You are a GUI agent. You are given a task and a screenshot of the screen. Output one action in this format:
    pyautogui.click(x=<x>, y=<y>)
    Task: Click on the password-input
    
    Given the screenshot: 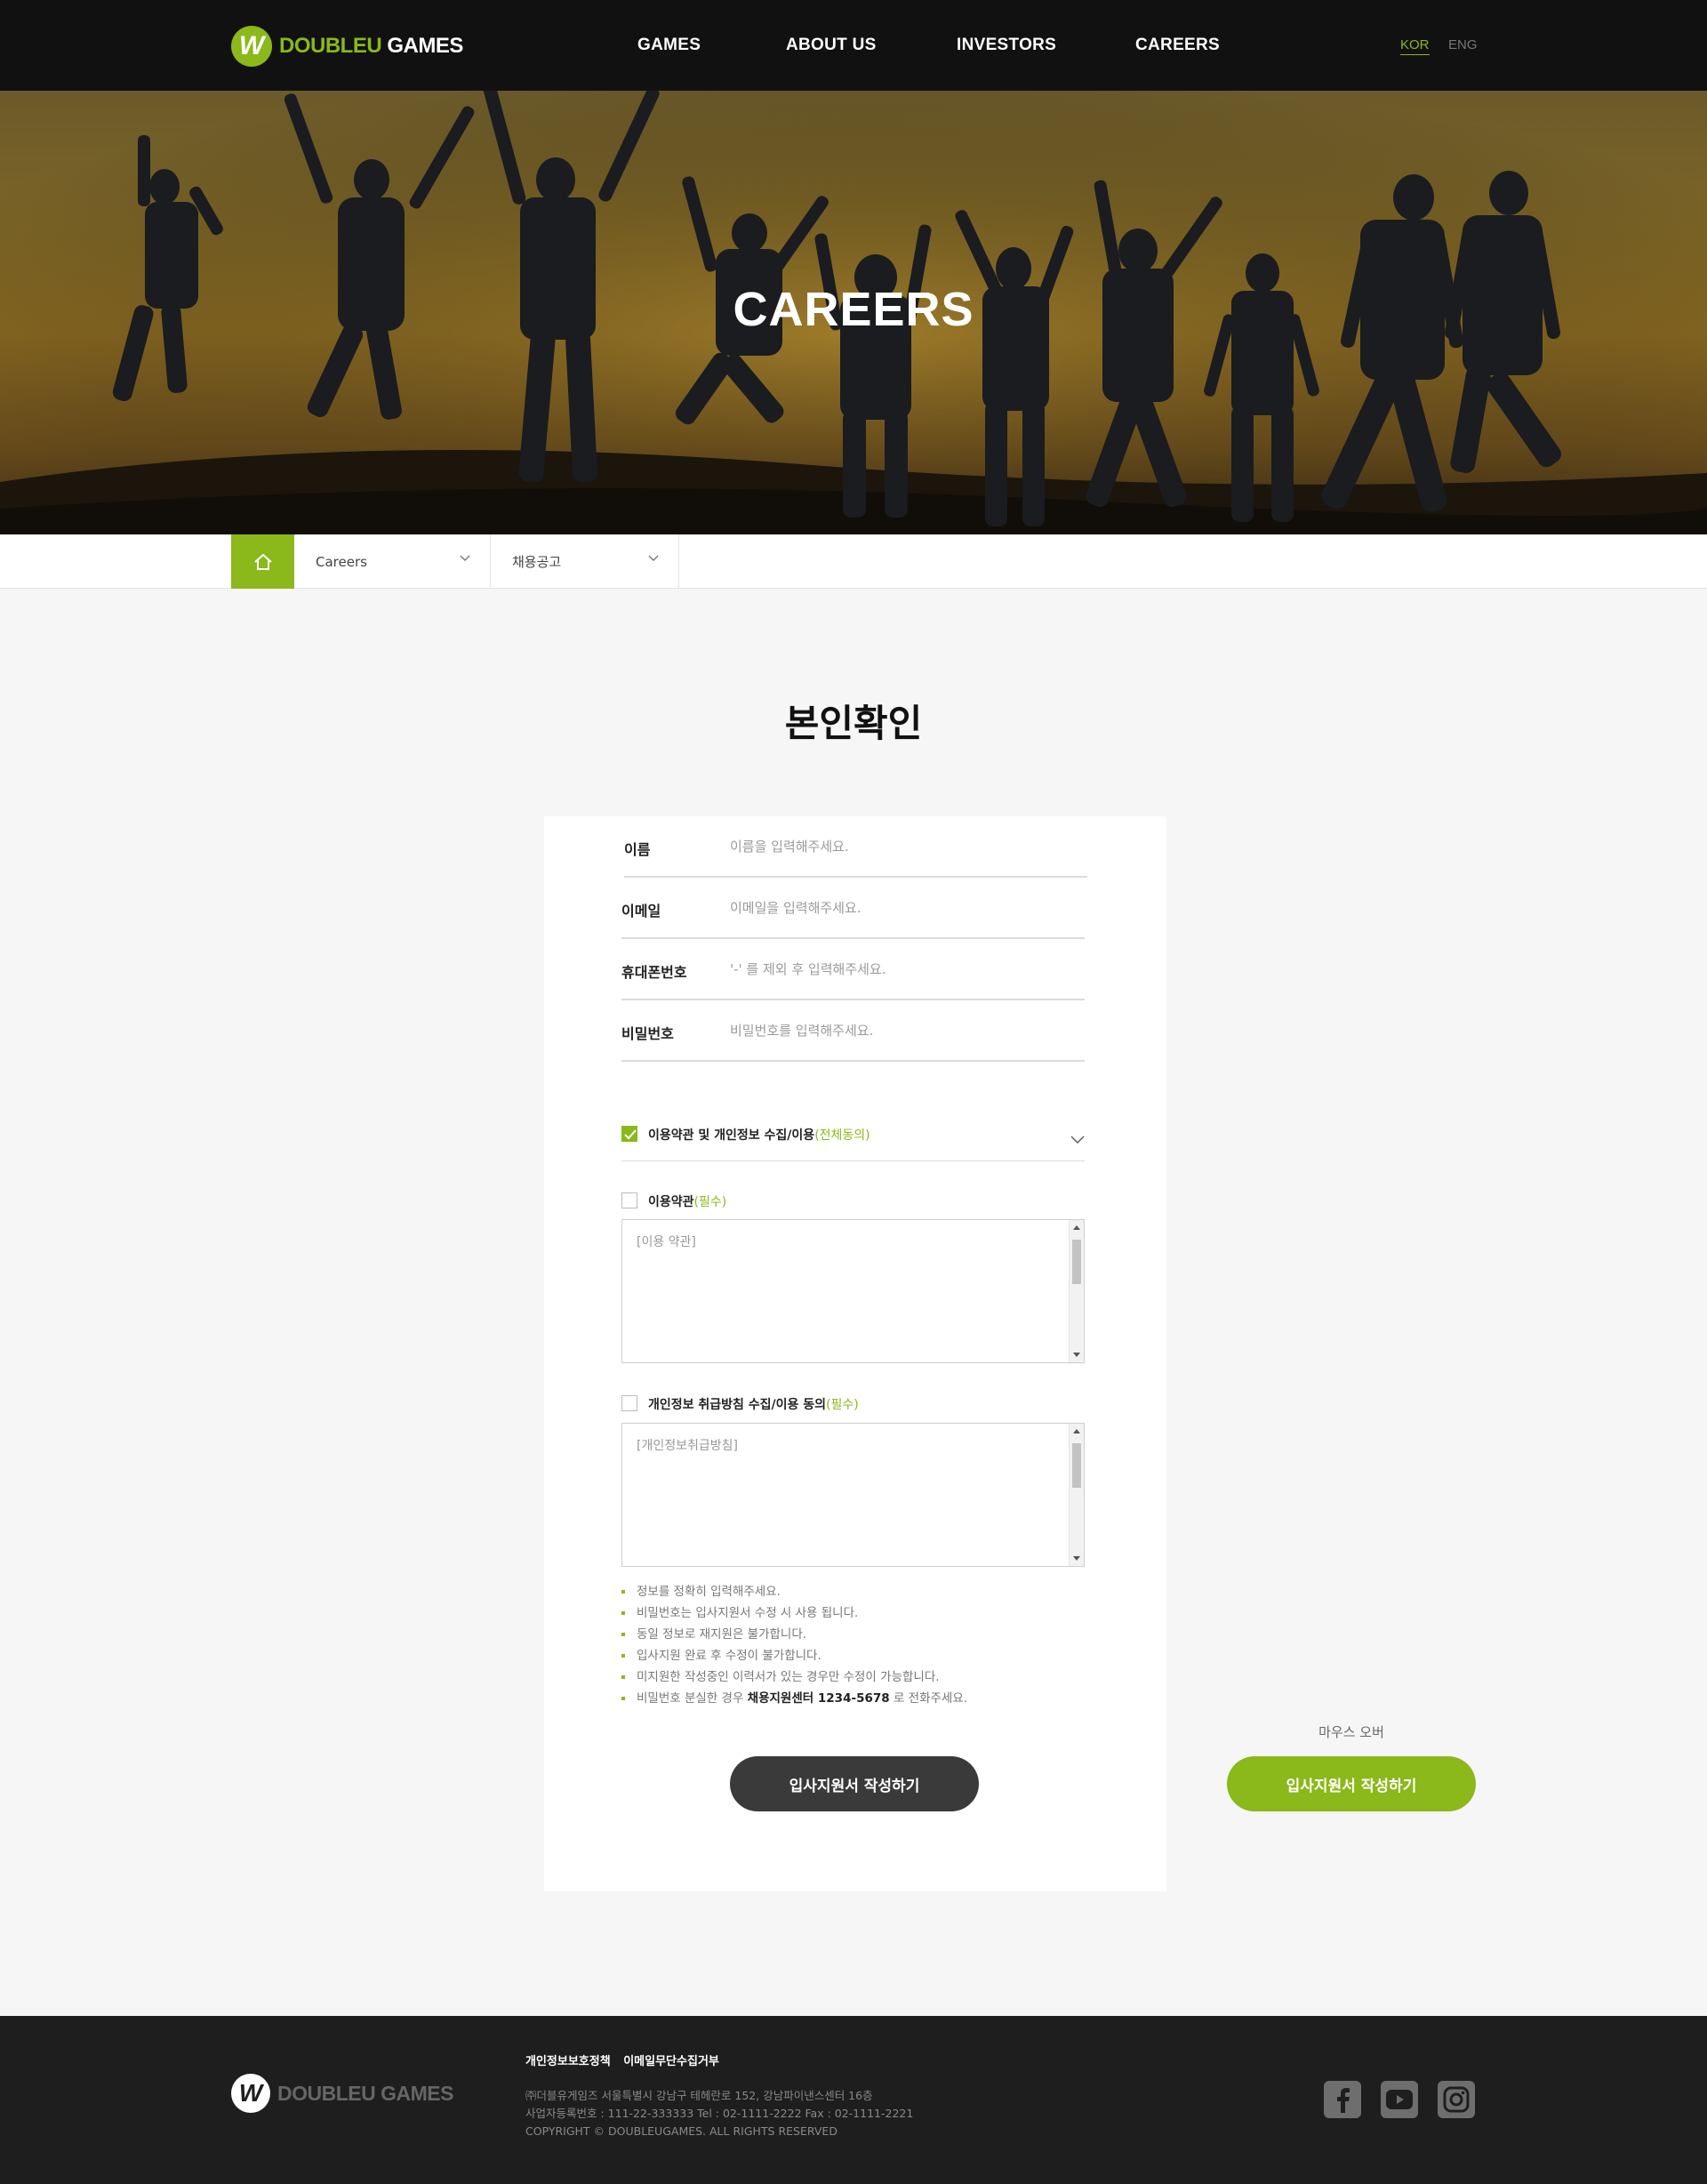 What is the action you would take?
    pyautogui.click(x=906, y=1030)
    